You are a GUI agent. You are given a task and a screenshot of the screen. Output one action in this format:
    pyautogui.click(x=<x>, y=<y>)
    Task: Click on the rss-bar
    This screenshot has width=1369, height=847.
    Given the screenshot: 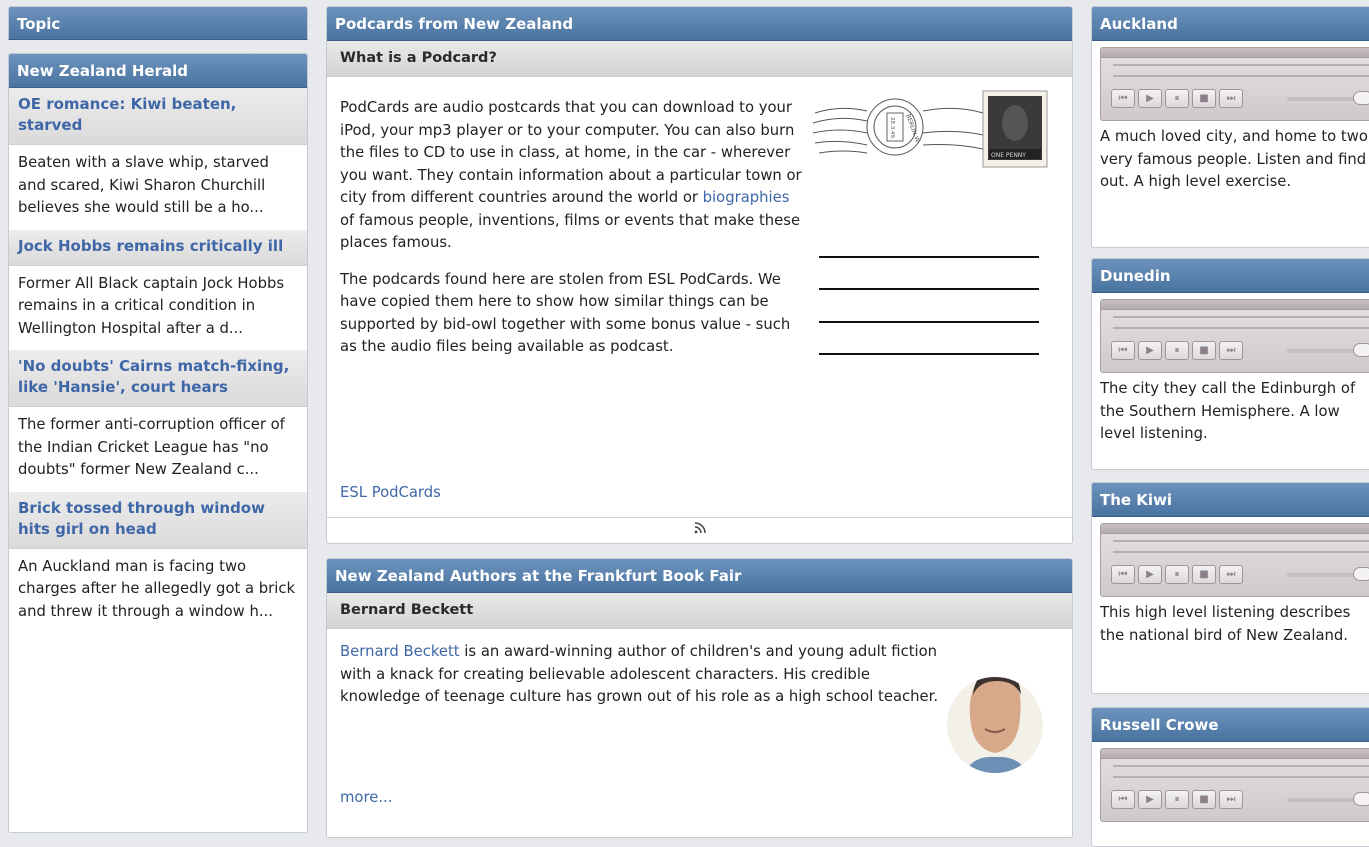 What is the action you would take?
    pyautogui.click(x=699, y=530)
    